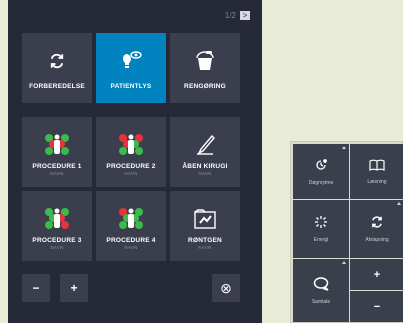 This screenshot has height=323, width=403. I want to click on cell-label: Afslapning, so click(377, 240).